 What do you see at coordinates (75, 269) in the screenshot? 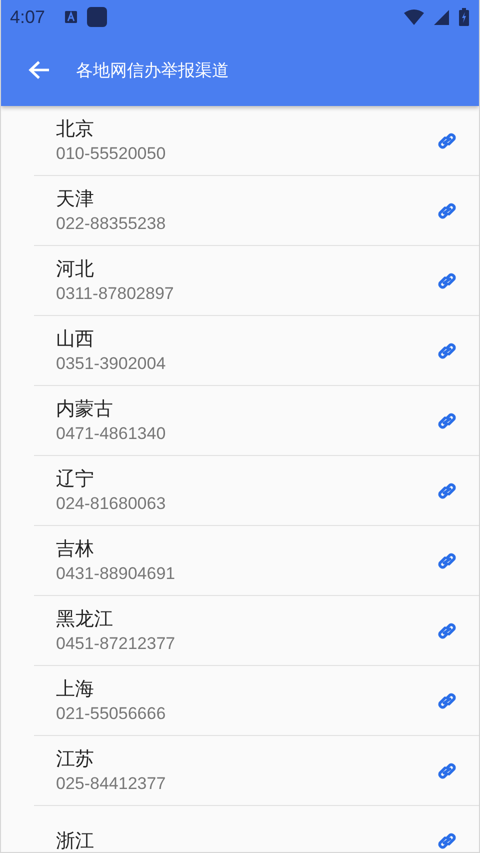
I see `region-name: 河北` at bounding box center [75, 269].